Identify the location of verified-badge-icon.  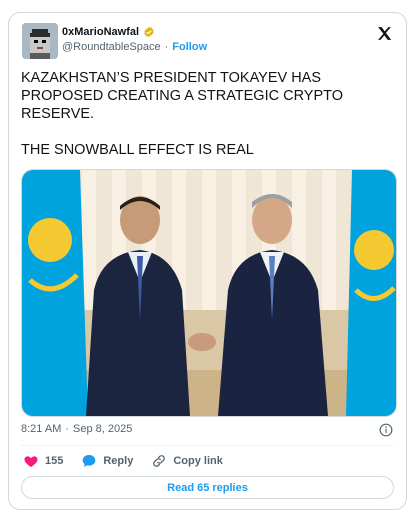
(149, 32).